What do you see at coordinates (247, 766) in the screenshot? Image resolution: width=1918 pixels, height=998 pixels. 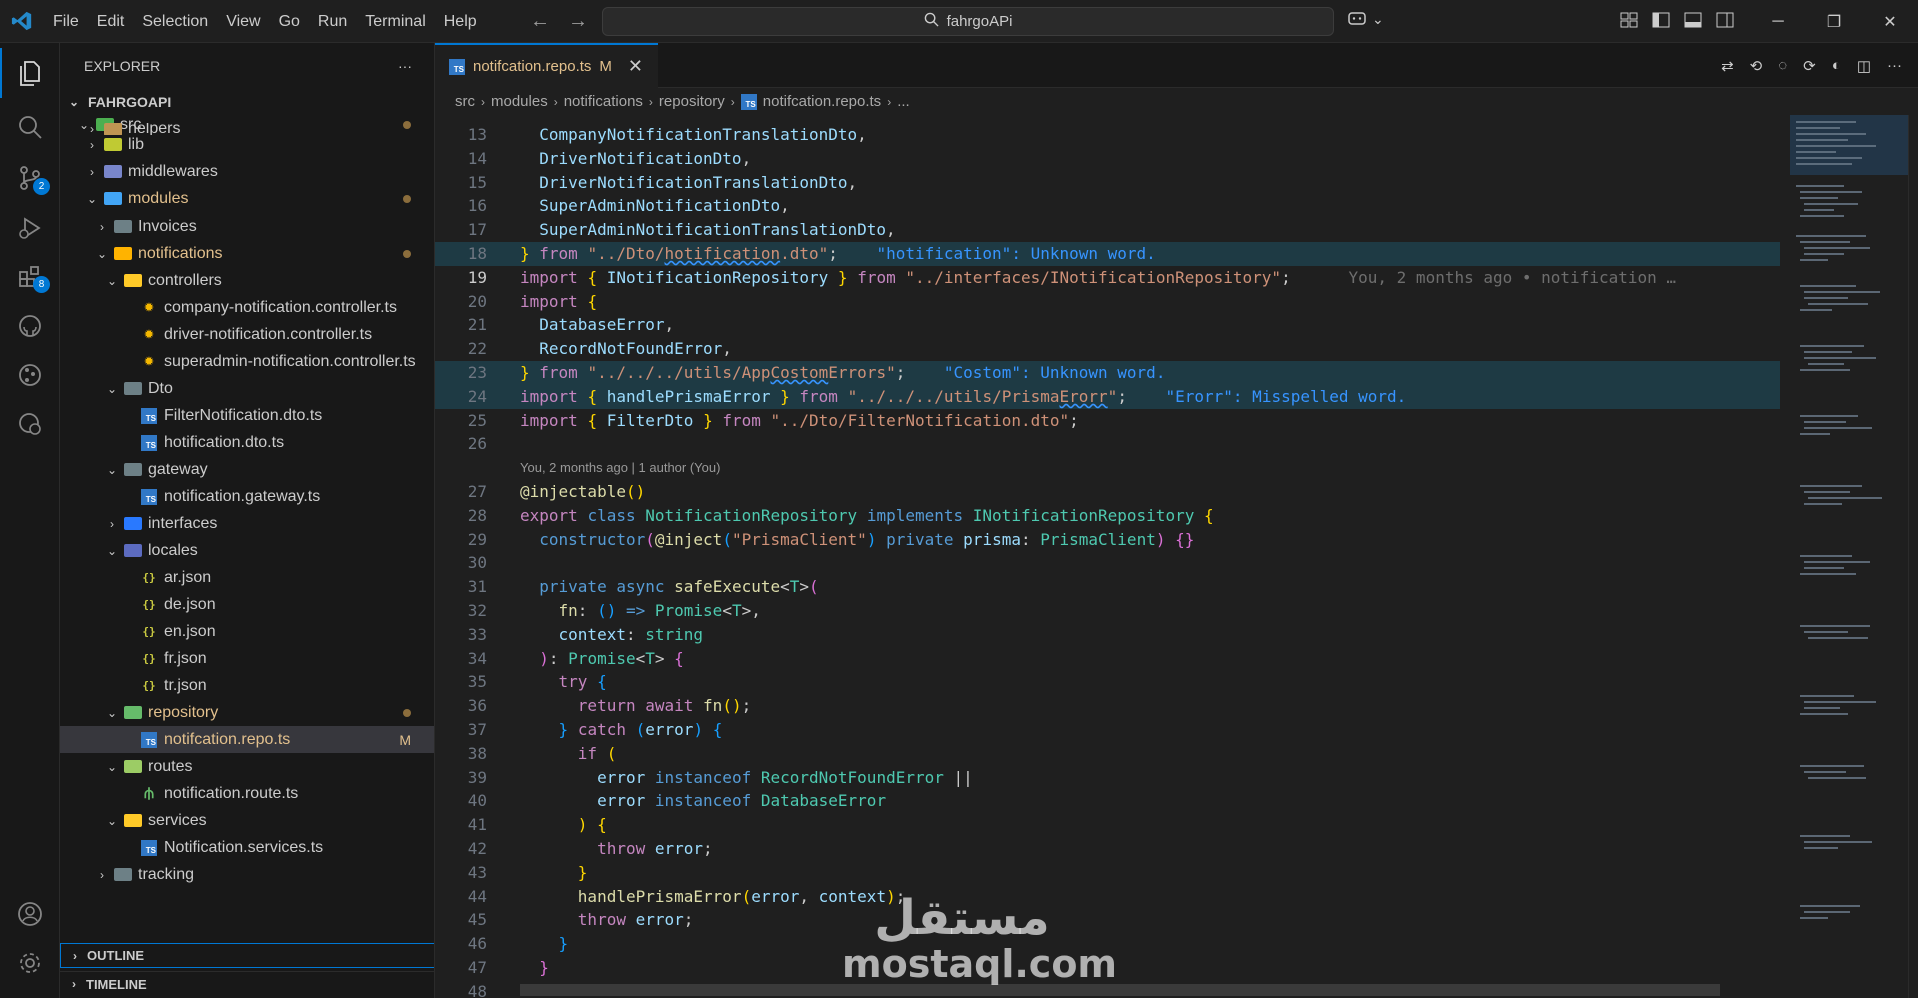 I see `tree-folder-routes: ⌄ routes` at bounding box center [247, 766].